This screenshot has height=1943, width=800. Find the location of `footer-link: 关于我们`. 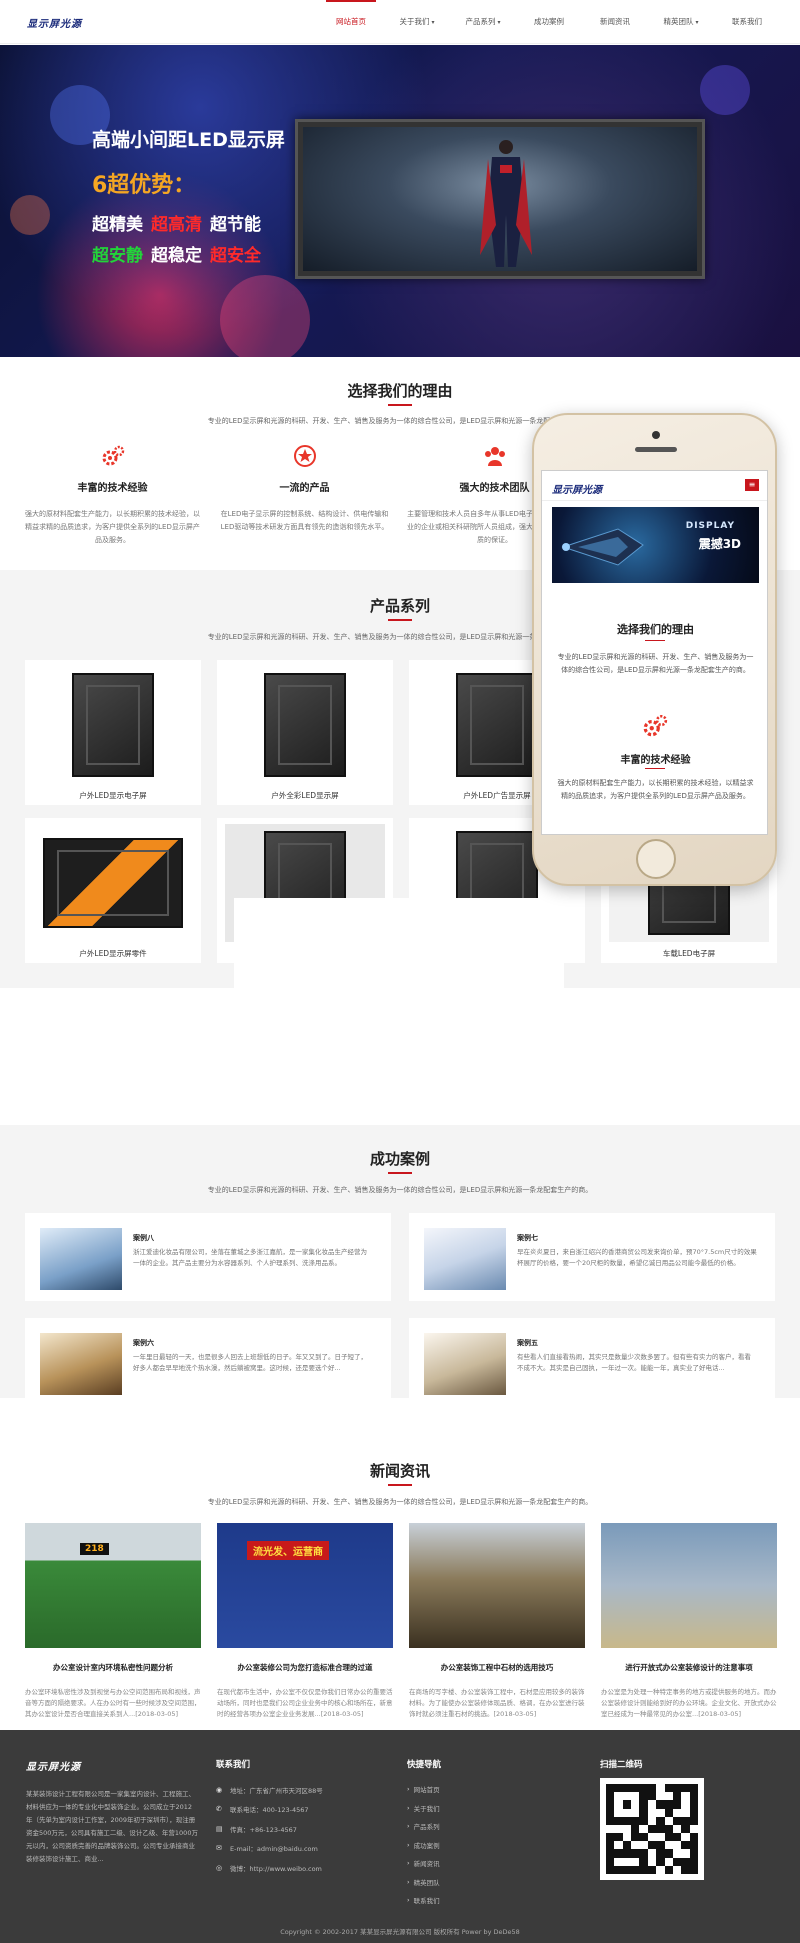

footer-link: 关于我们 is located at coordinates (423, 1808).